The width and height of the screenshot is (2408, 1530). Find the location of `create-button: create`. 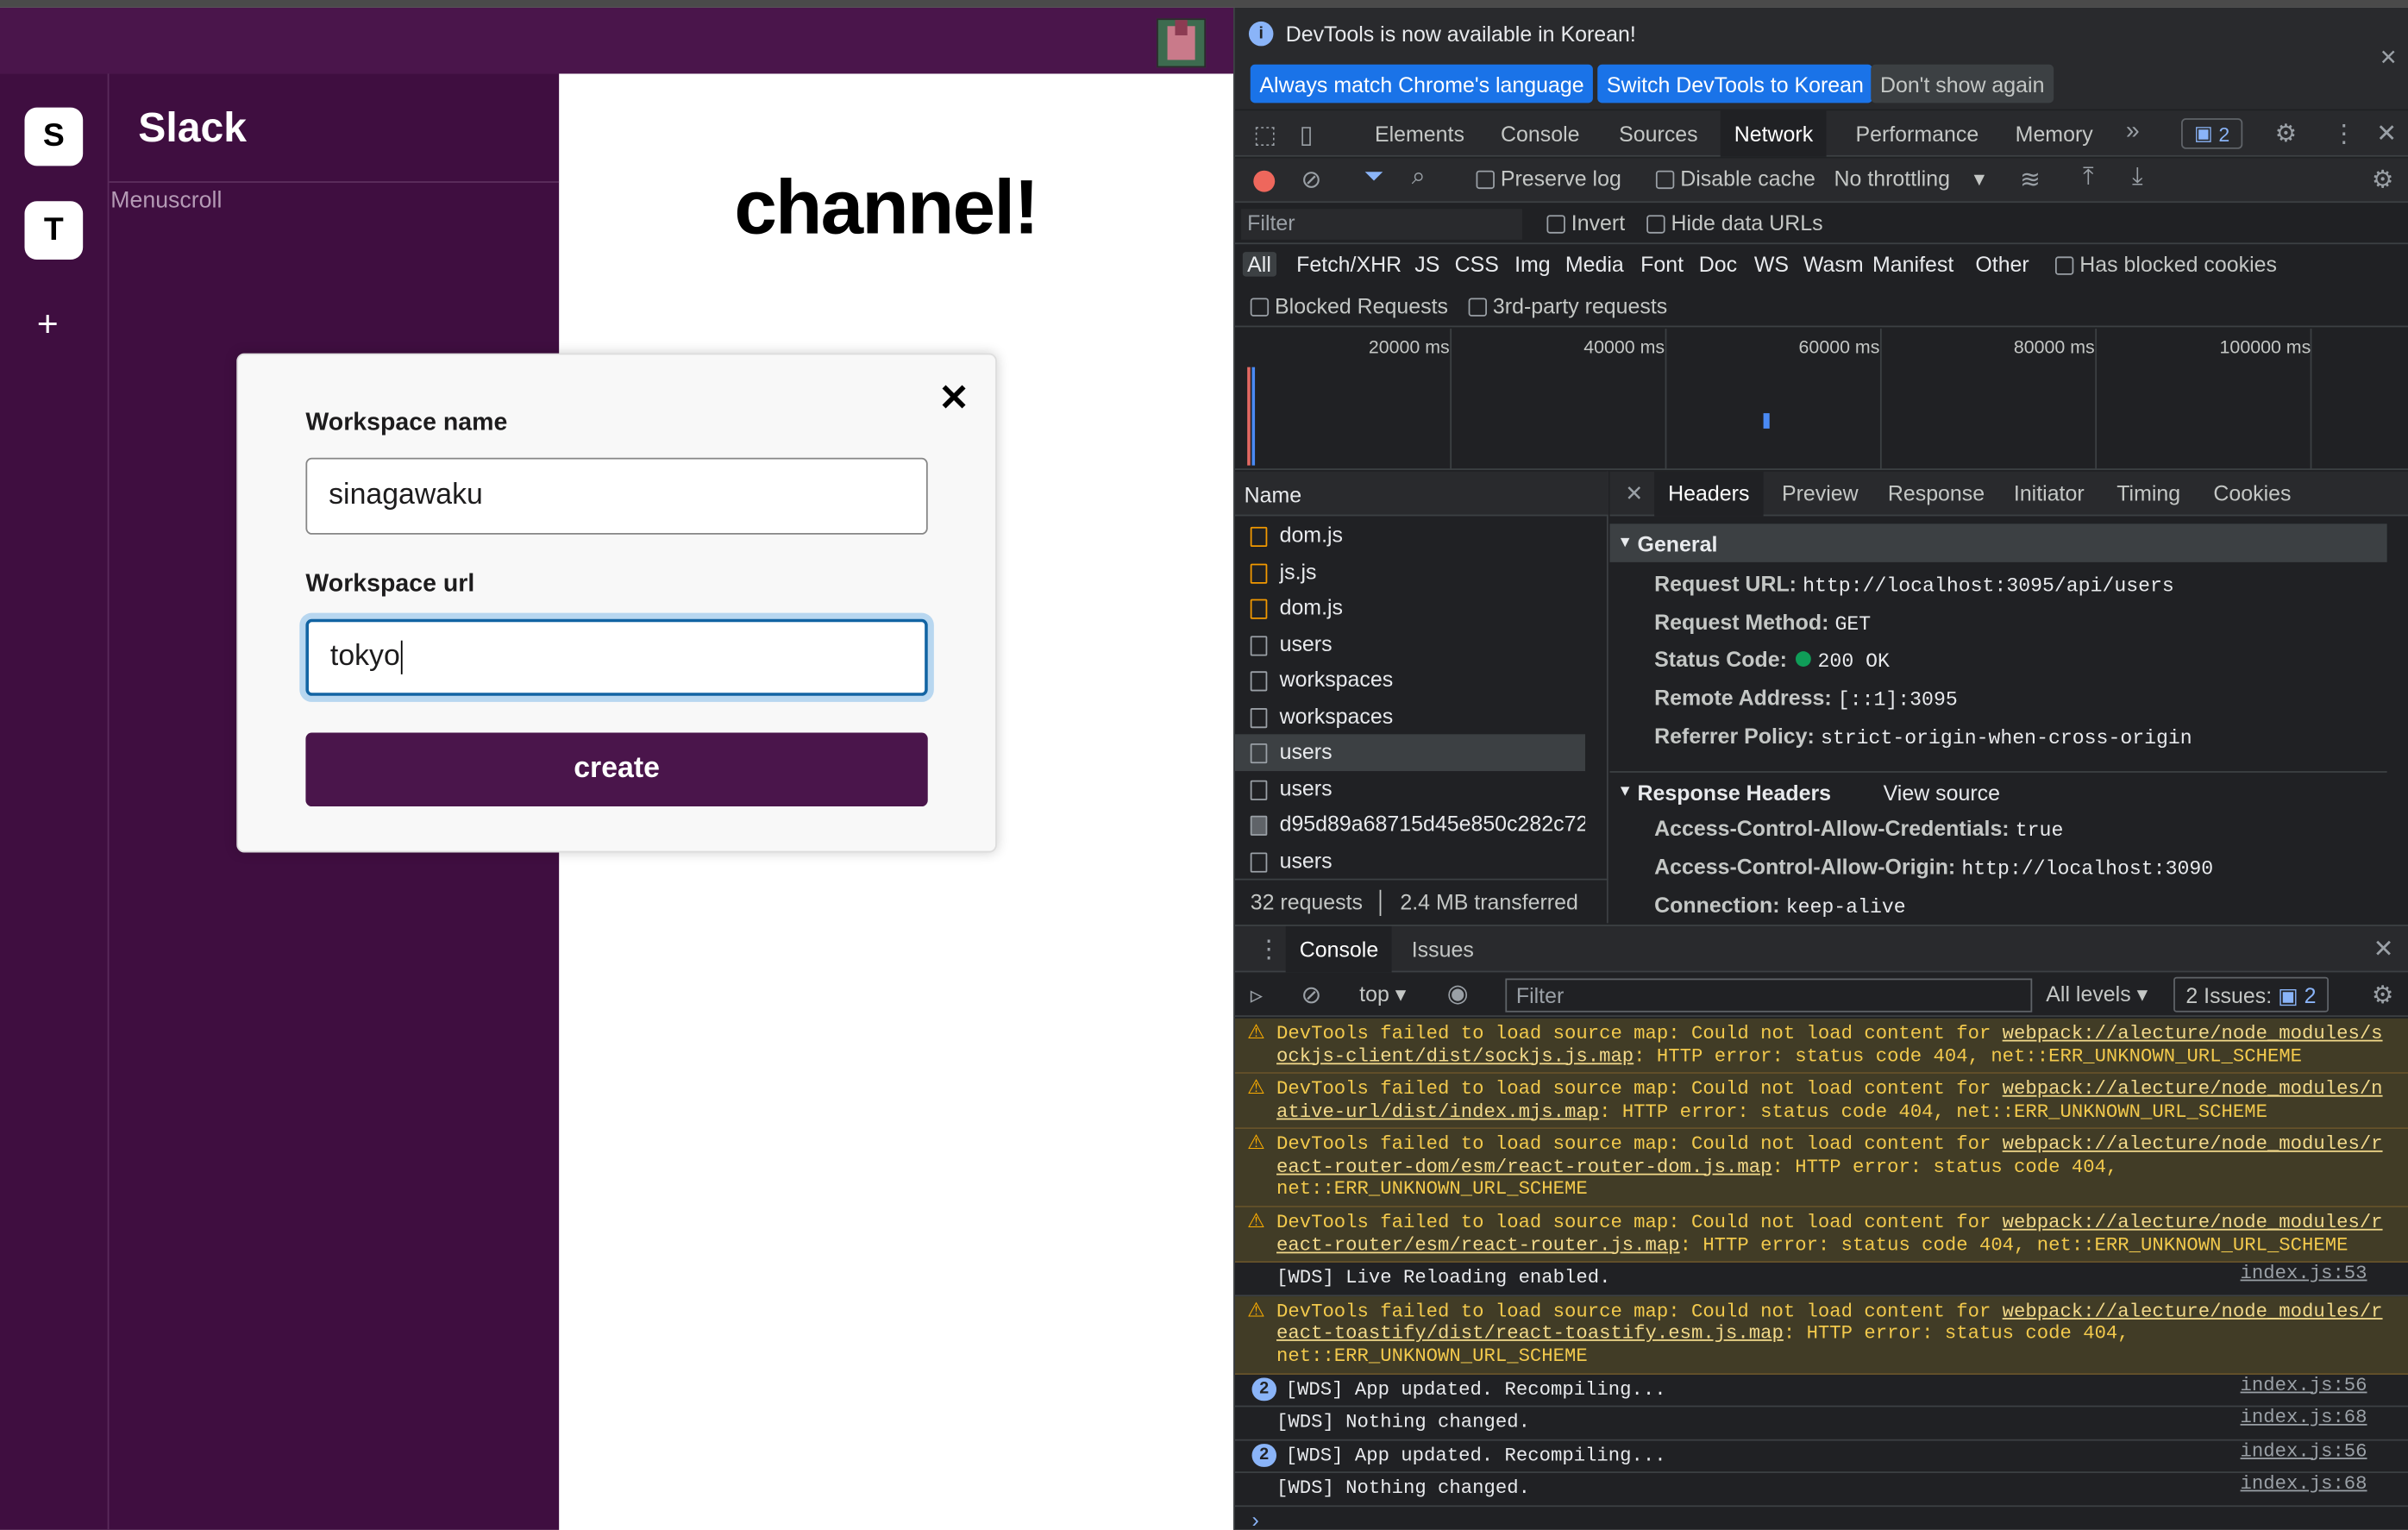

create-button: create is located at coordinates (616, 769).